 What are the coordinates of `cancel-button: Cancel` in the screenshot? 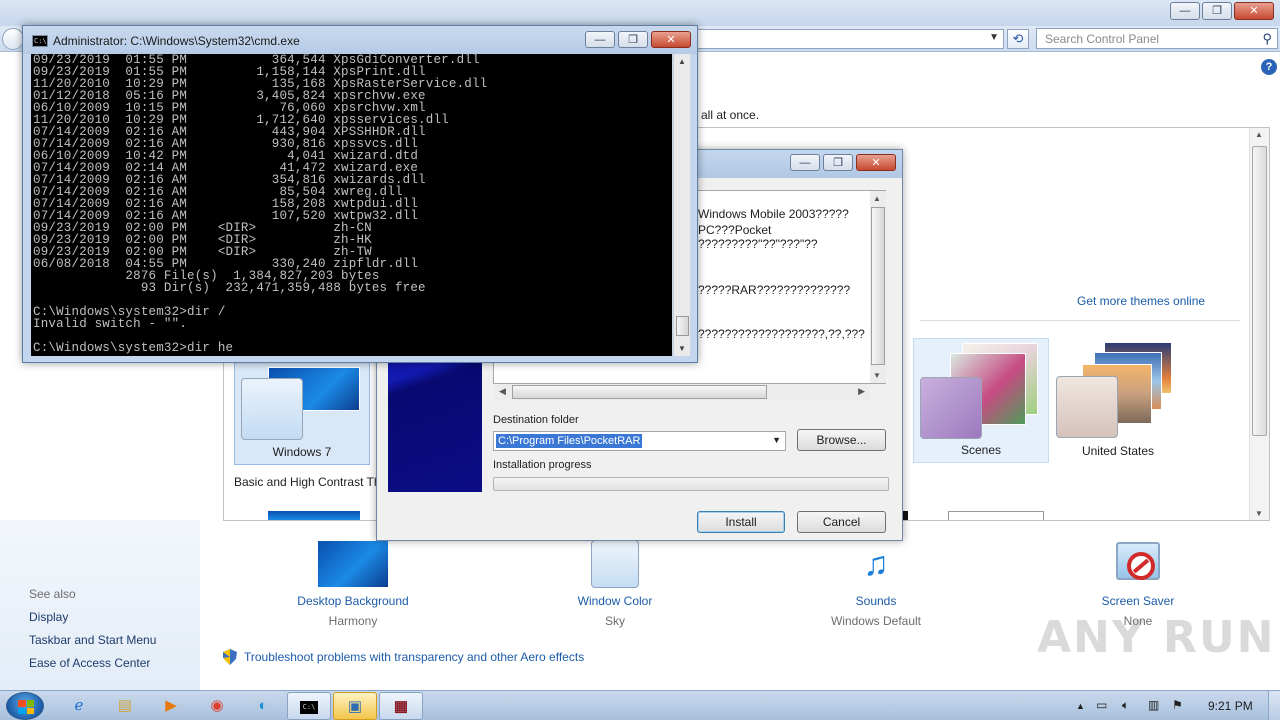 It's located at (841, 522).